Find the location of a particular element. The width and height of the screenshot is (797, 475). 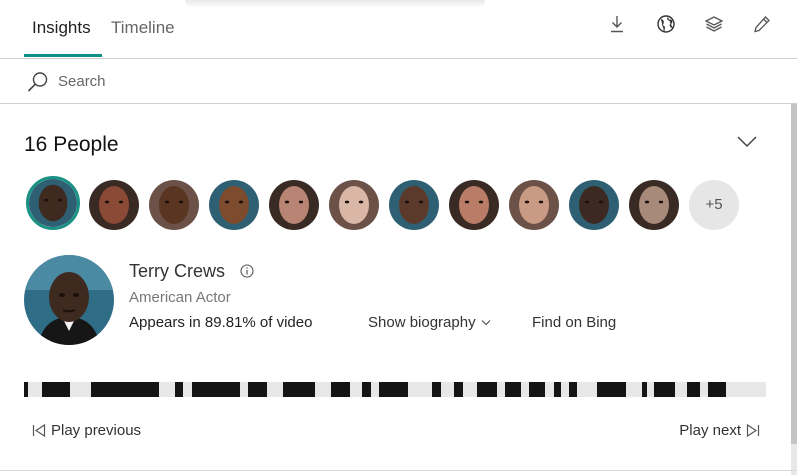

people-count-title: 16 People is located at coordinates (71, 144).